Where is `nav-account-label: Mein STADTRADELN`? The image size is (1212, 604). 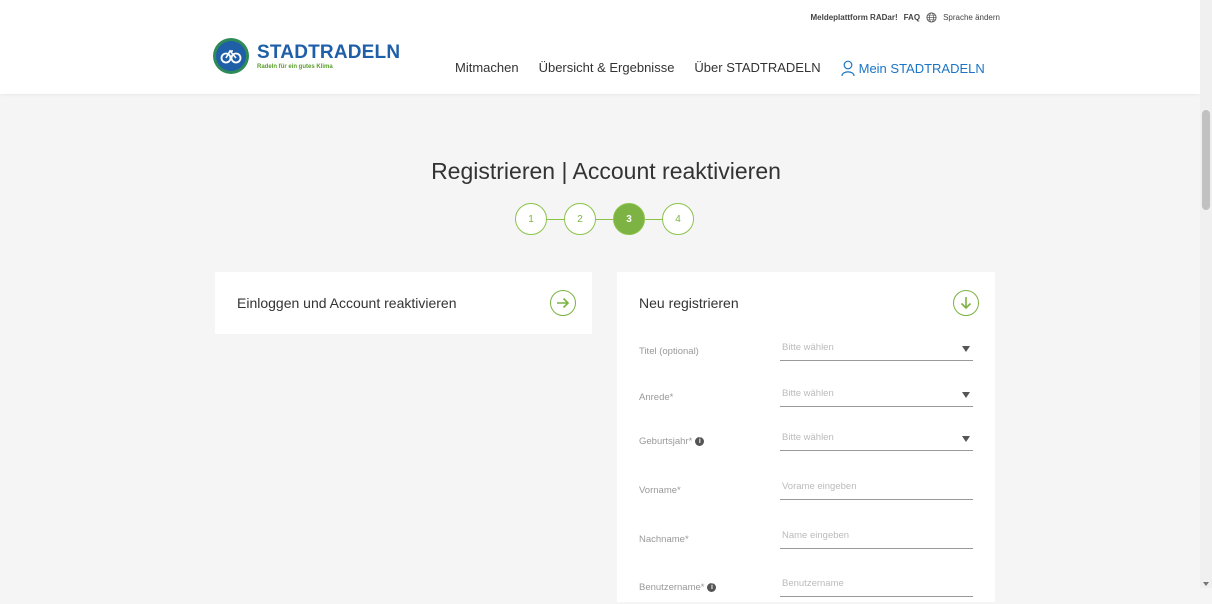 nav-account-label: Mein STADTRADELN is located at coordinates (921, 68).